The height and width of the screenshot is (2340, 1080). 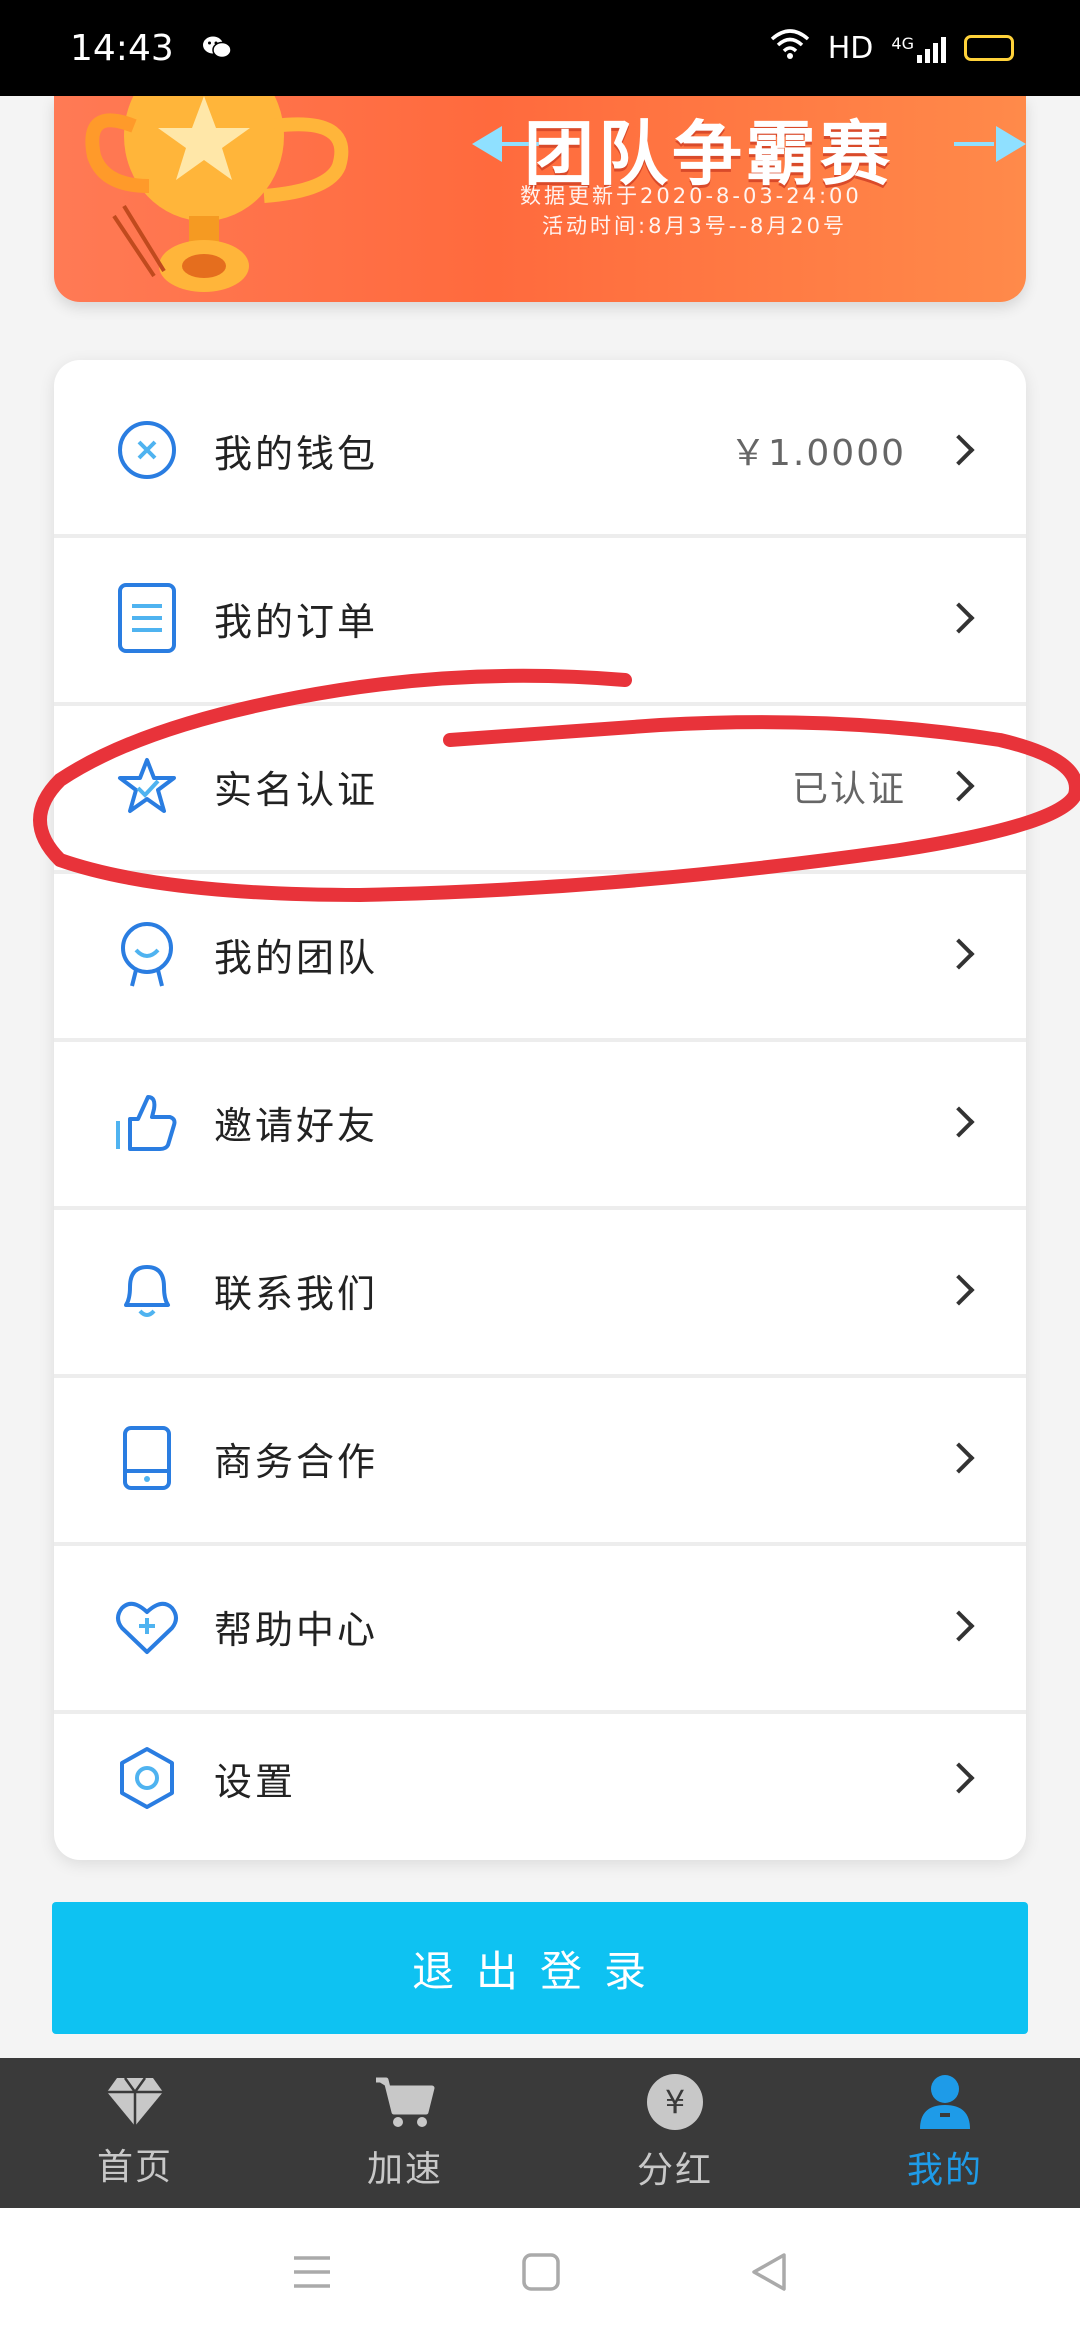 I want to click on network-hd-label: HD, so click(x=850, y=48).